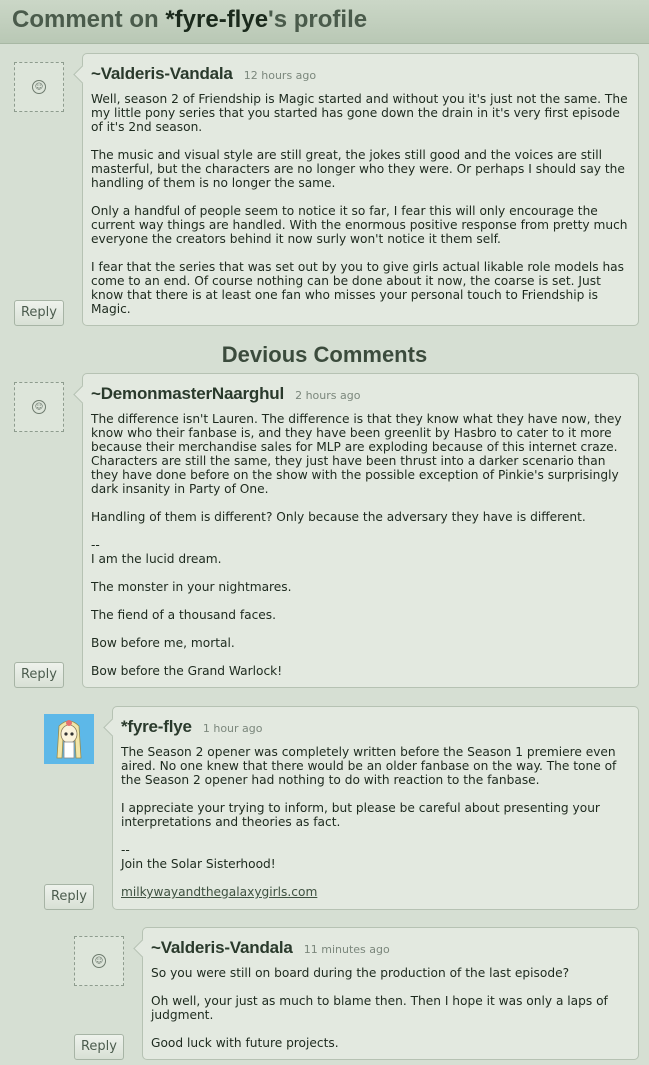 The image size is (649, 1065). I want to click on user-avatar, so click(69, 739).